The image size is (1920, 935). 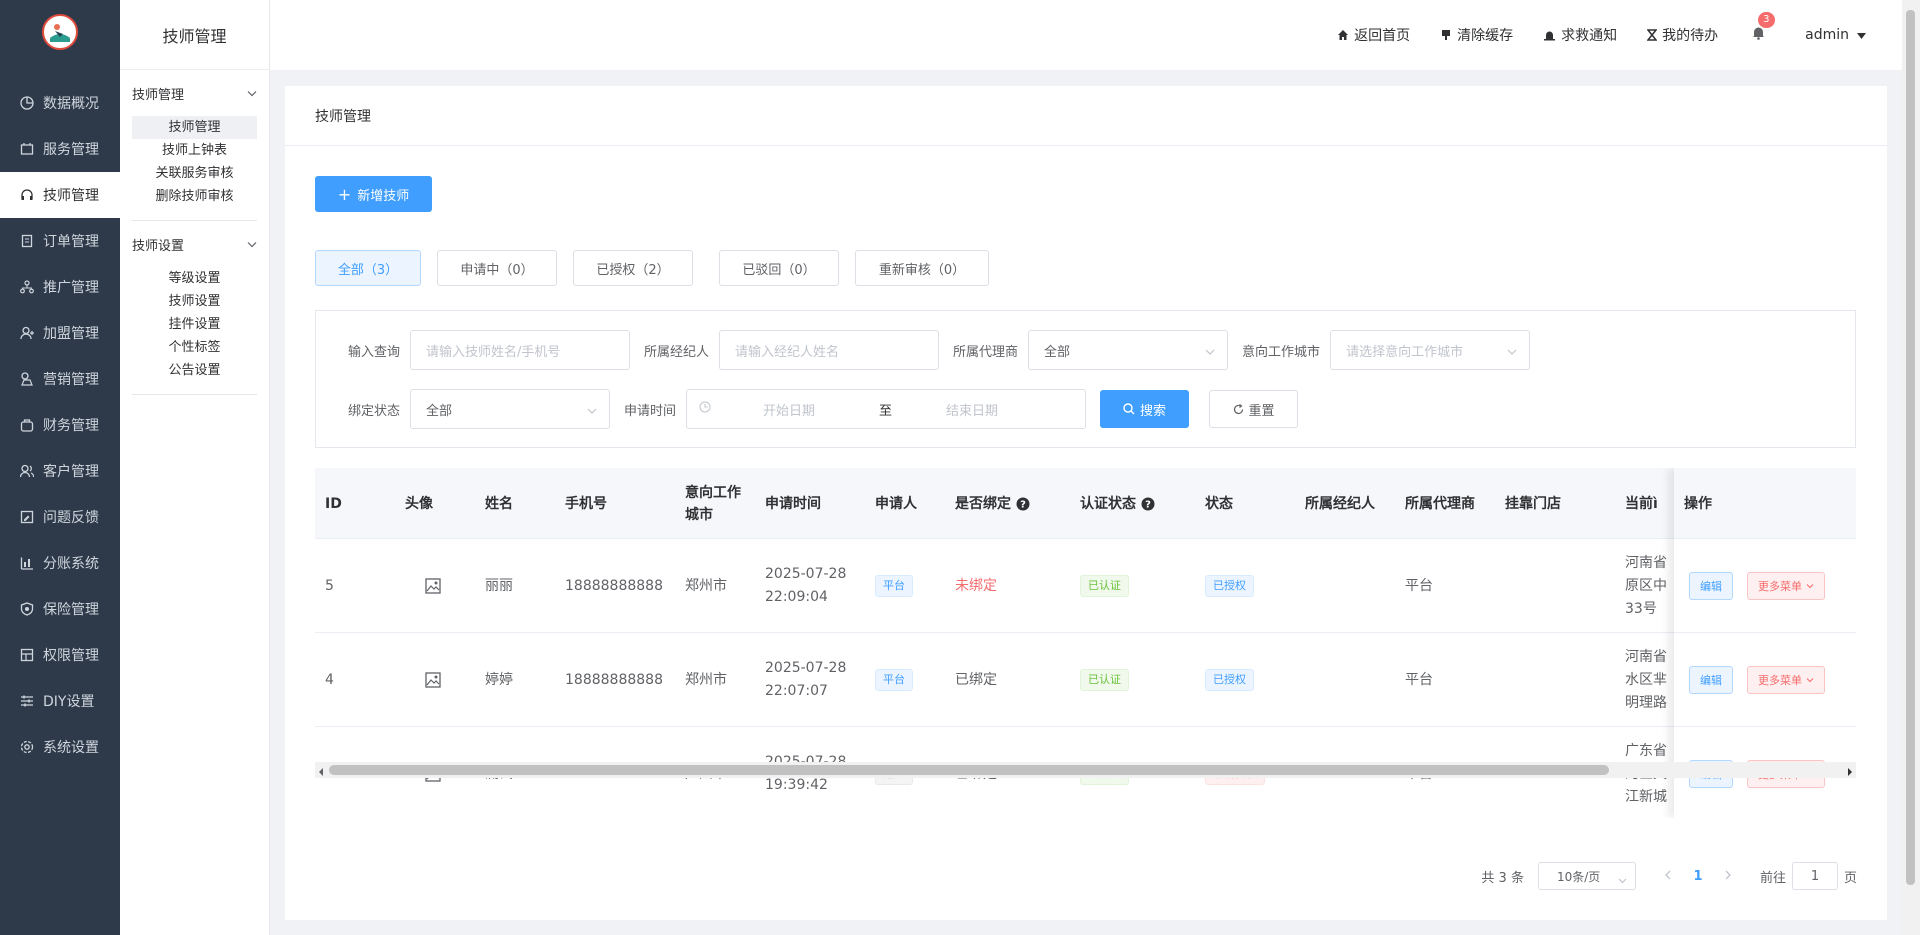 I want to click on goto-input: 1, so click(x=1814, y=876).